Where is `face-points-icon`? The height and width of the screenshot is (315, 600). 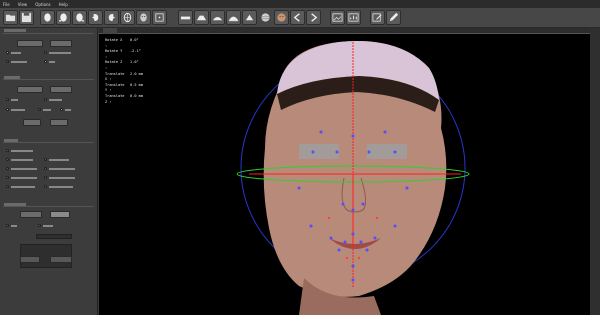
face-points-icon is located at coordinates (159, 17).